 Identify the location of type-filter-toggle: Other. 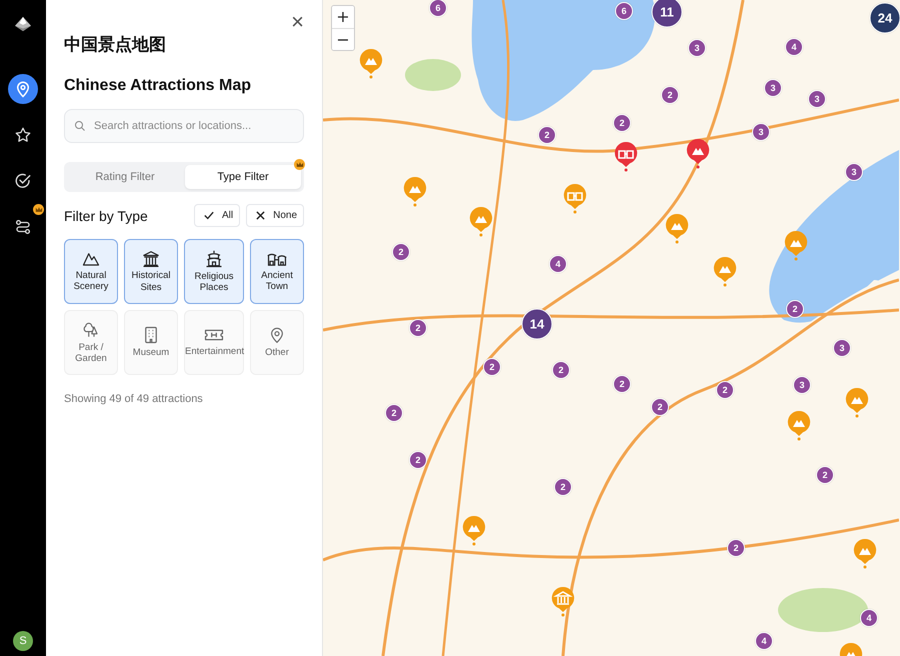
(277, 342).